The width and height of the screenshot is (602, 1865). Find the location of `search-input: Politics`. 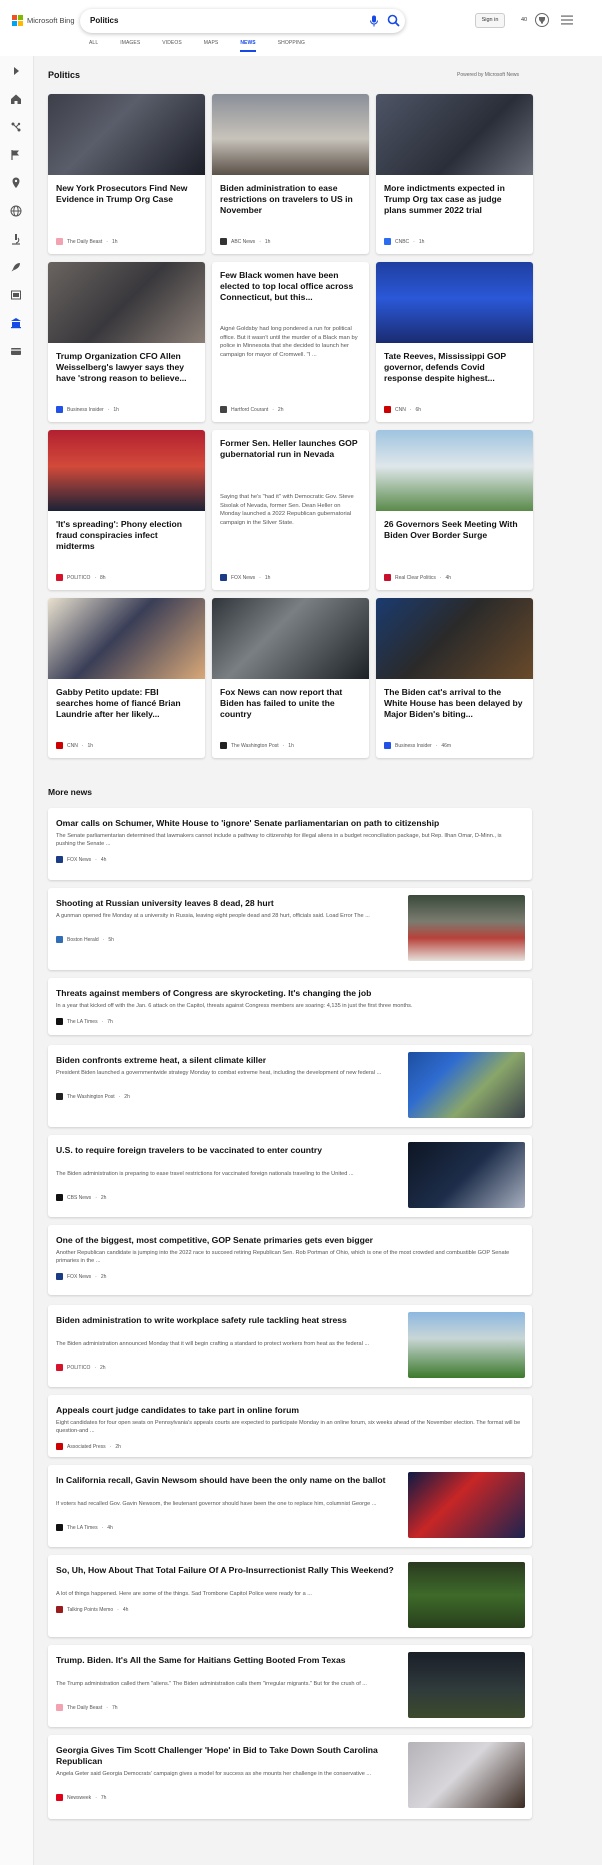

search-input: Politics is located at coordinates (104, 20).